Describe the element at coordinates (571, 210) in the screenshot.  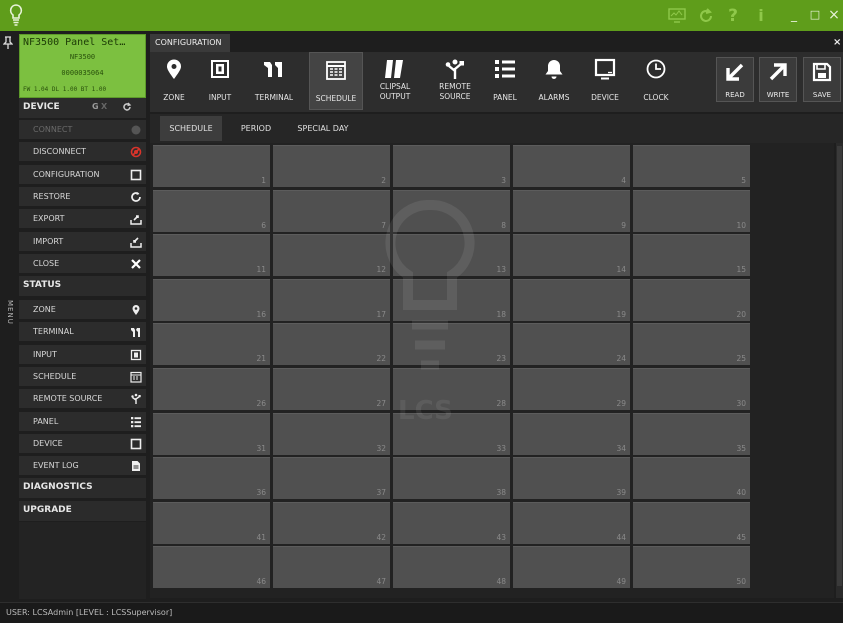
I see `schedule-cell: 9` at that location.